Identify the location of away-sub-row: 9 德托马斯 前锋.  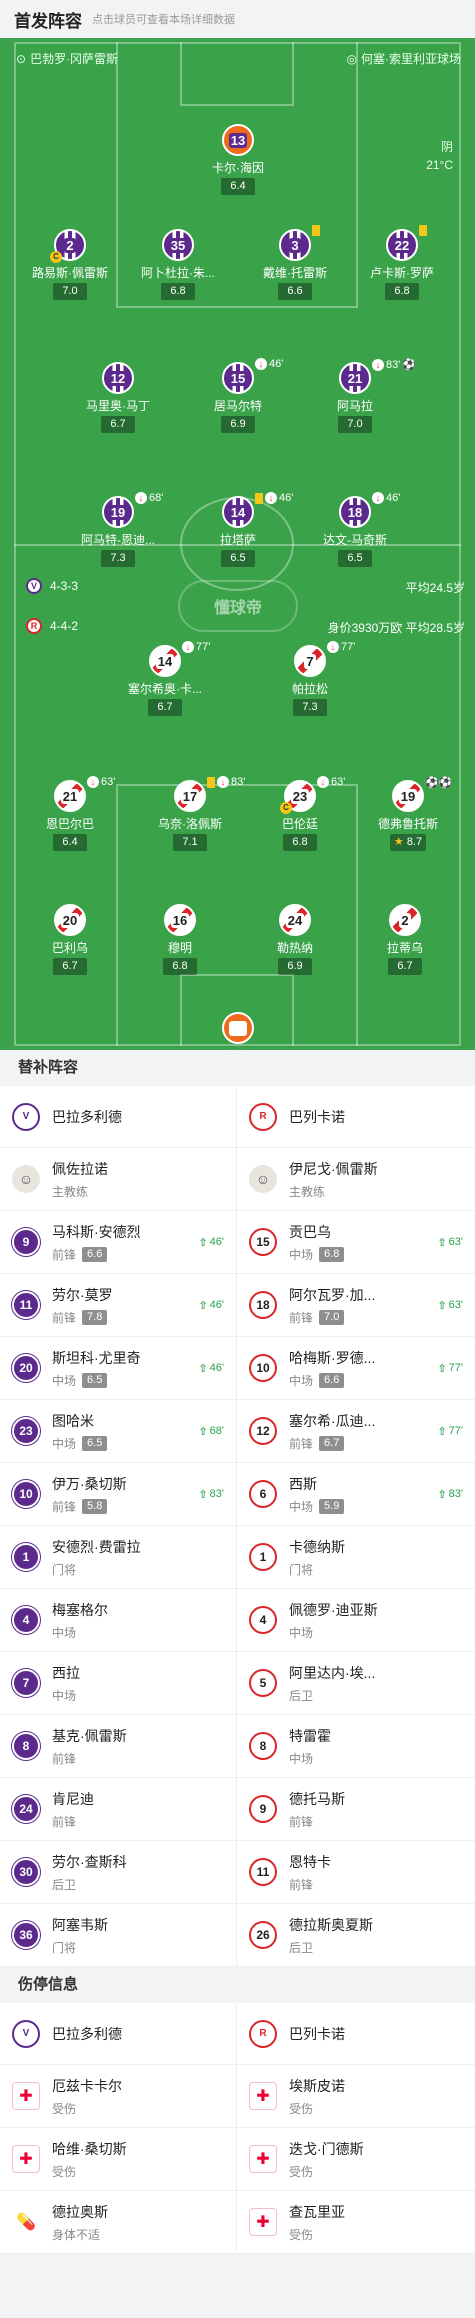
(356, 1809).